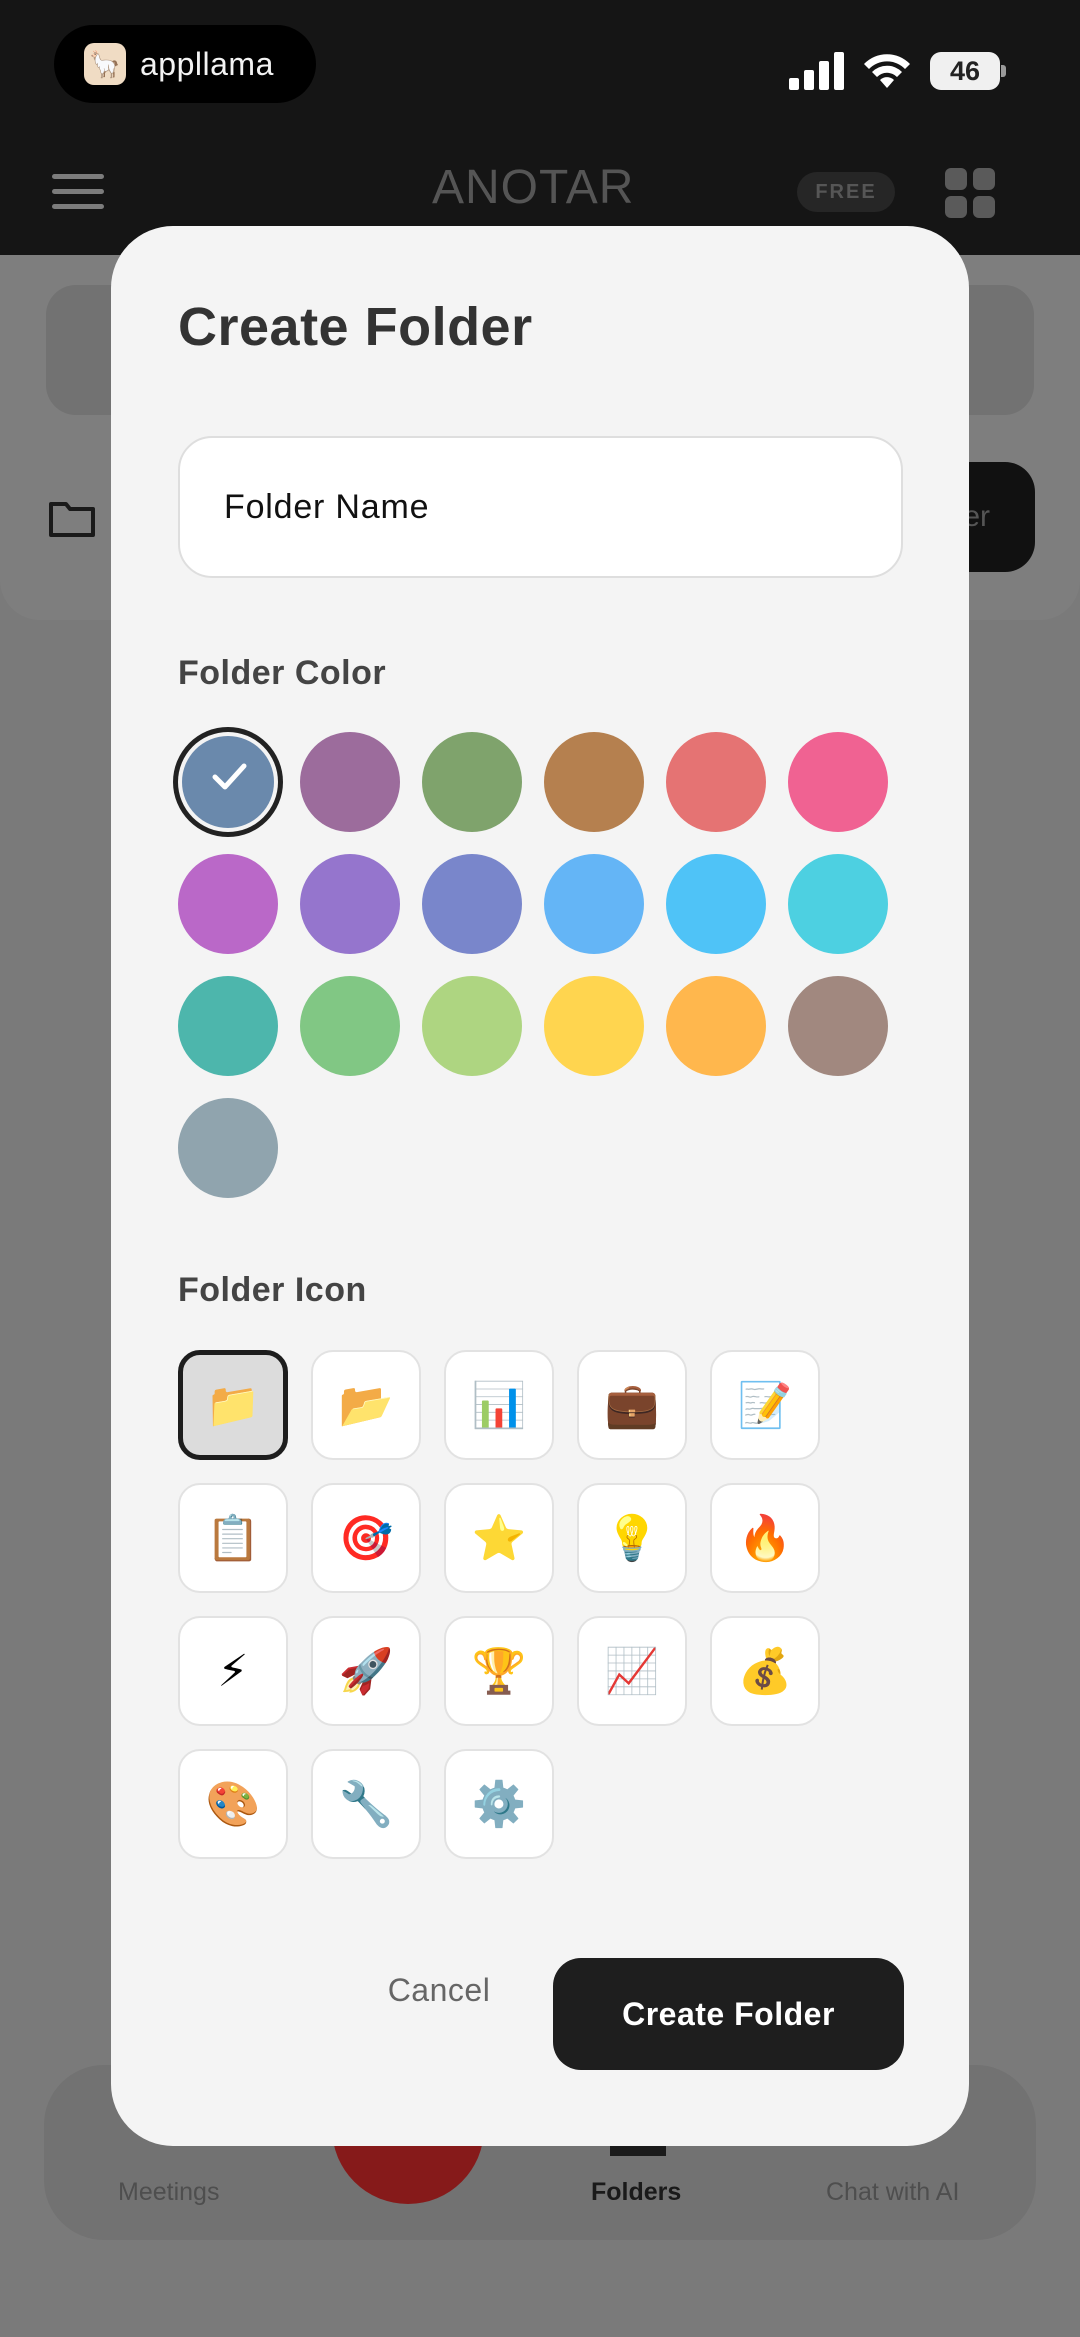  I want to click on icon-option-lightning: ⚡, so click(233, 1671).